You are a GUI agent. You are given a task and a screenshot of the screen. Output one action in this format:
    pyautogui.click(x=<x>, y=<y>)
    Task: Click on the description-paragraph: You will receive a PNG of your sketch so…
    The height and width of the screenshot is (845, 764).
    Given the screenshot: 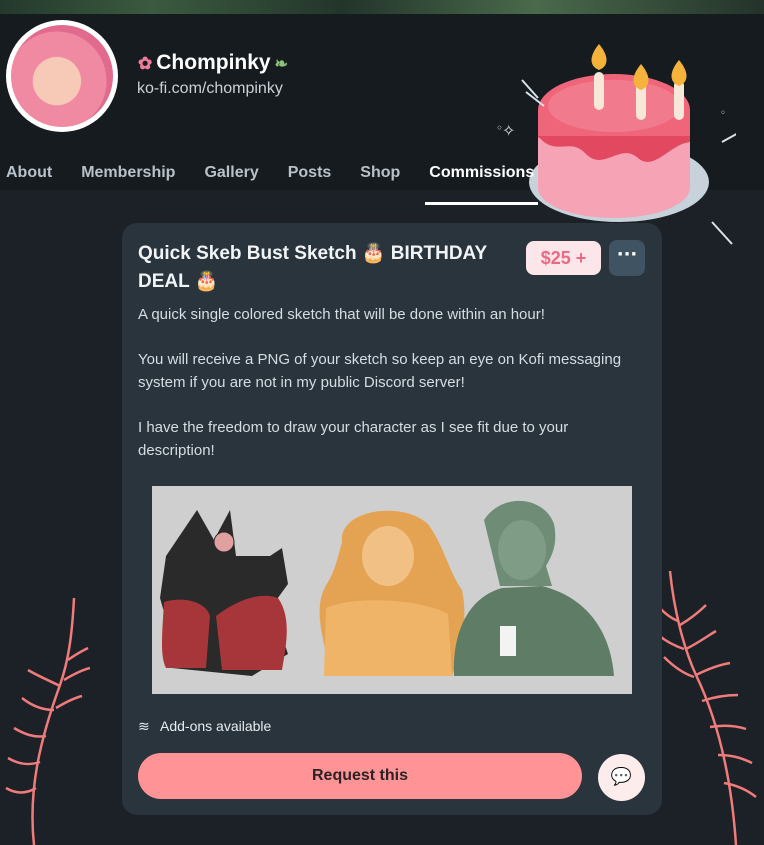 What is the action you would take?
    pyautogui.click(x=380, y=371)
    